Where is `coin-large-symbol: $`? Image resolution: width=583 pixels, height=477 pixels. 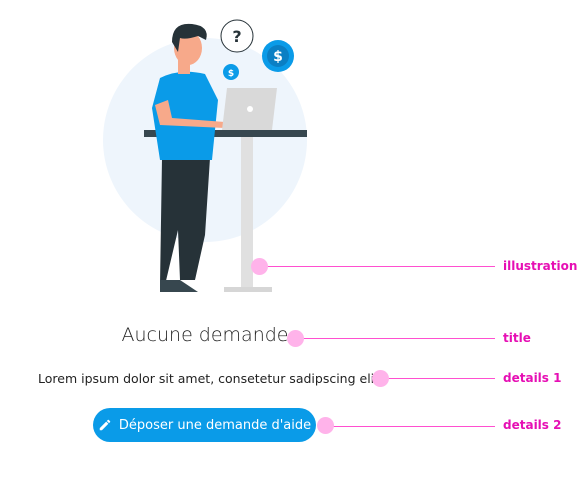 coin-large-symbol: $ is located at coordinates (278, 57).